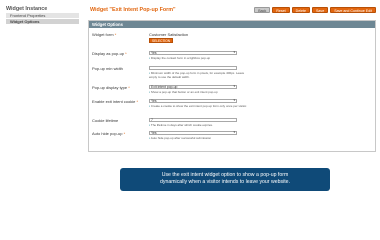 Image resolution: width=380 pixels, height=240 pixels. What do you see at coordinates (107, 68) in the screenshot?
I see `popup-min-width-label: Pop-up min width` at bounding box center [107, 68].